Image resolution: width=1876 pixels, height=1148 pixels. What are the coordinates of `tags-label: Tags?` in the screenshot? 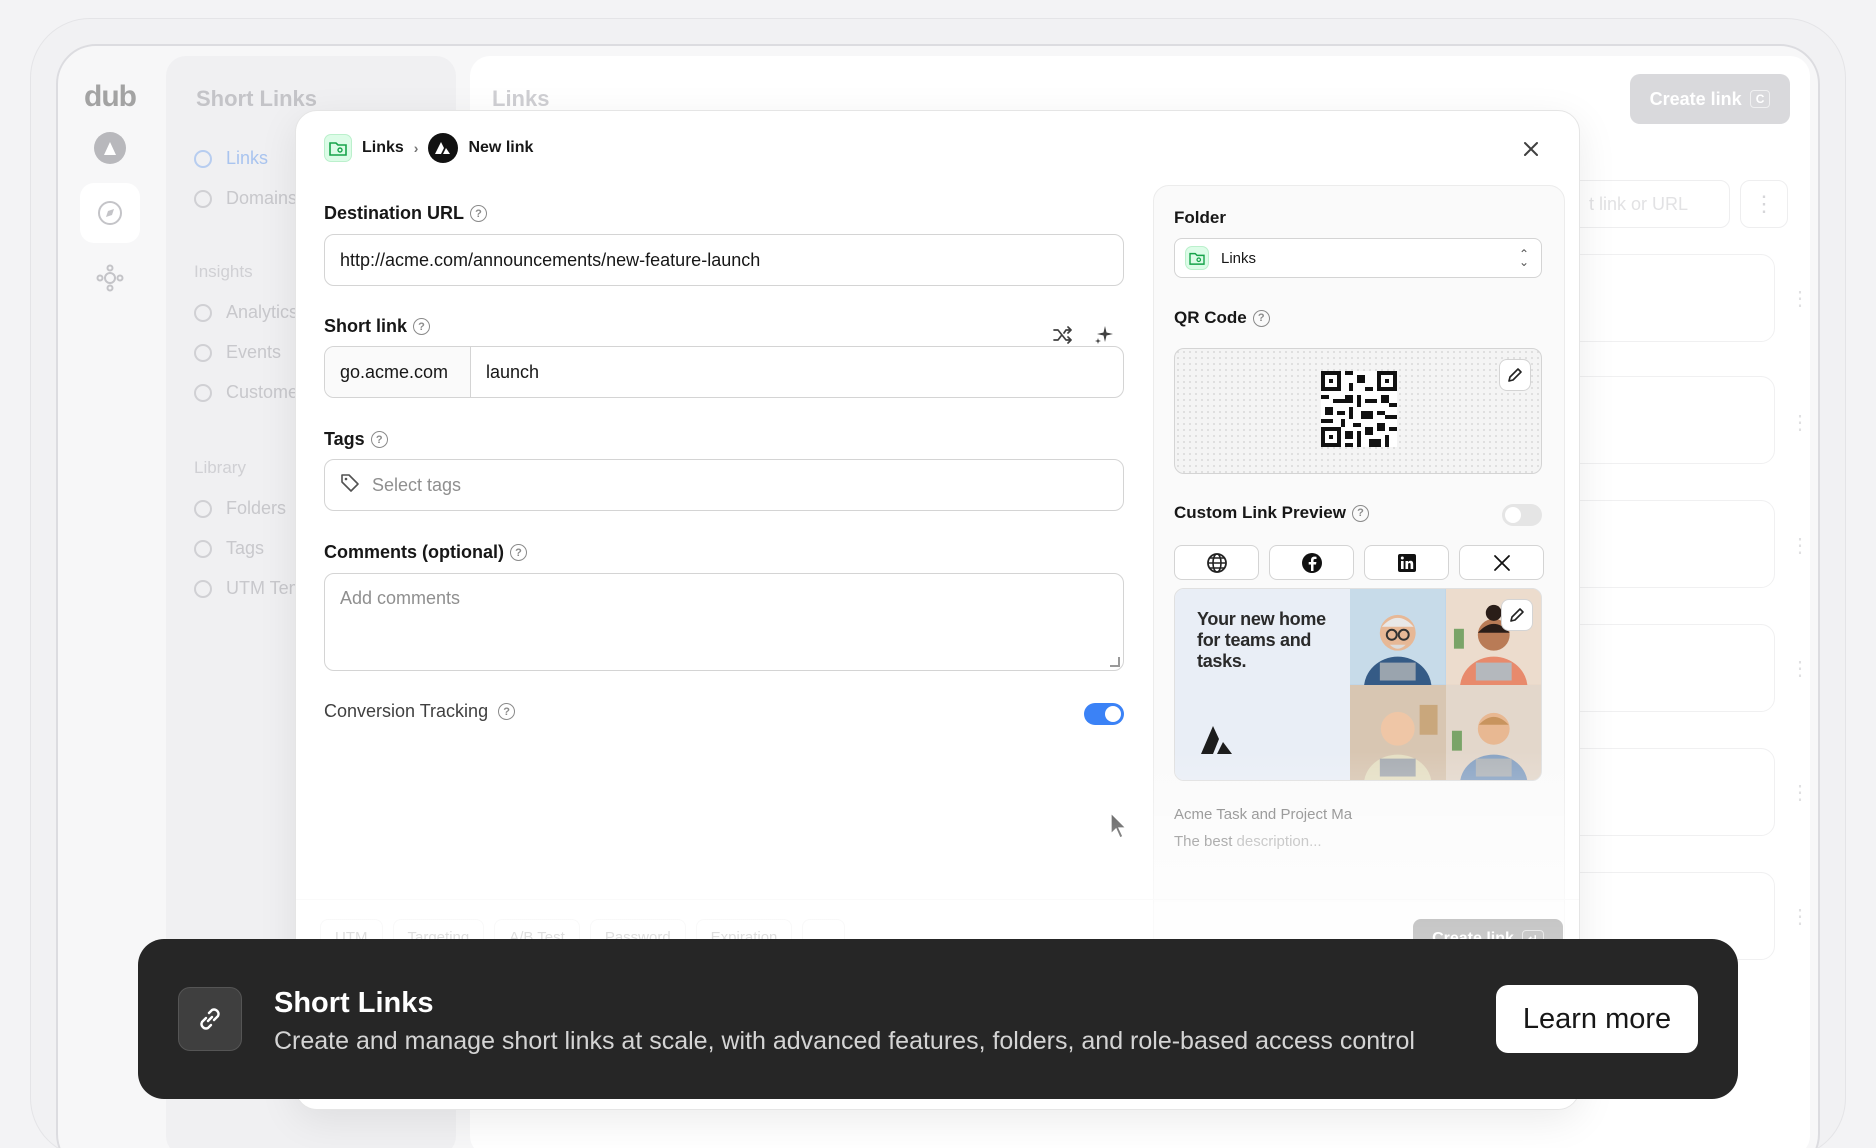 It's located at (356, 439).